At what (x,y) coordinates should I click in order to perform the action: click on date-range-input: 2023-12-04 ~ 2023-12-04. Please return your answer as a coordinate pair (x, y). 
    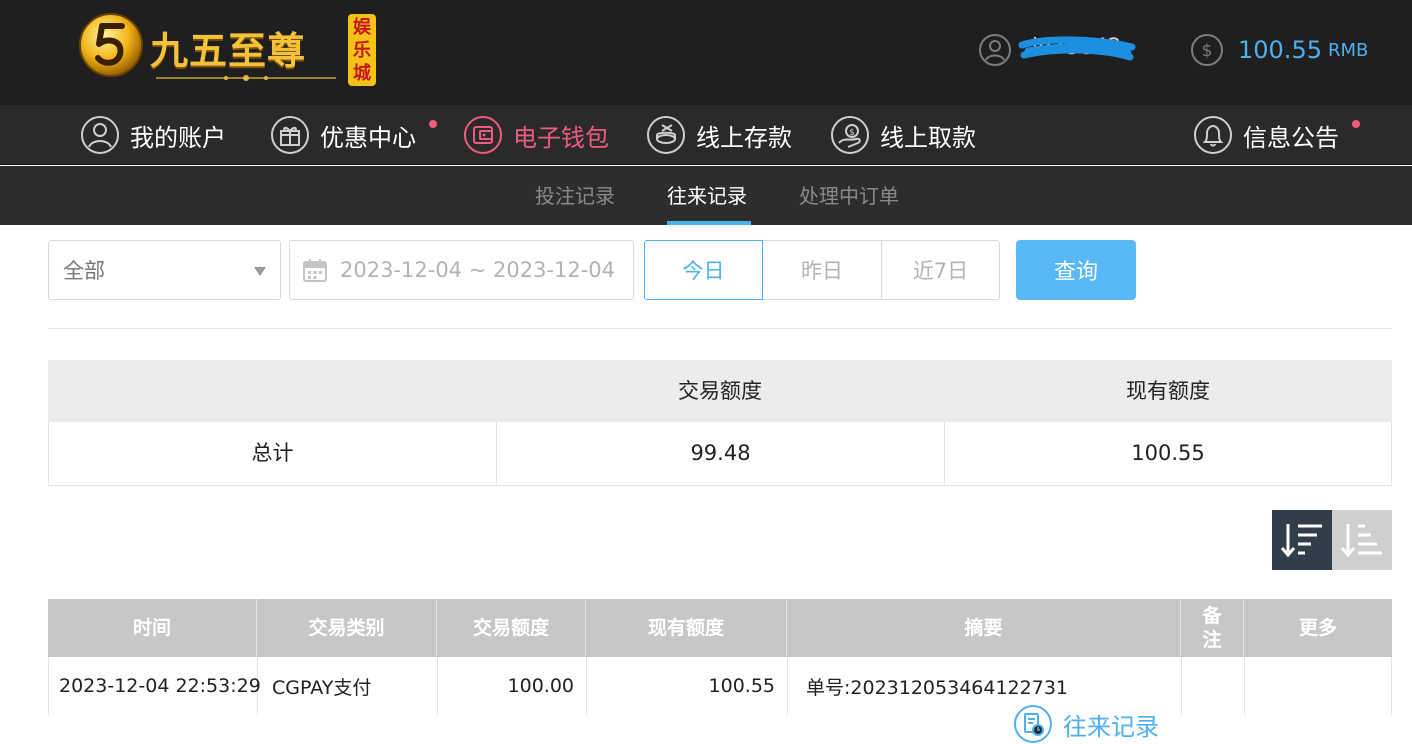
    Looking at the image, I should click on (461, 270).